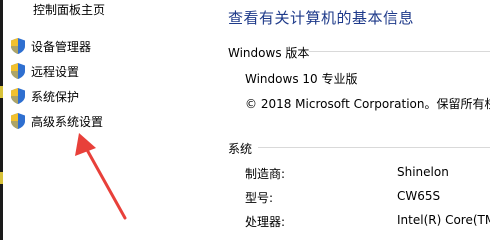  What do you see at coordinates (423, 172) in the screenshot?
I see `system-row-value: Shinelon` at bounding box center [423, 172].